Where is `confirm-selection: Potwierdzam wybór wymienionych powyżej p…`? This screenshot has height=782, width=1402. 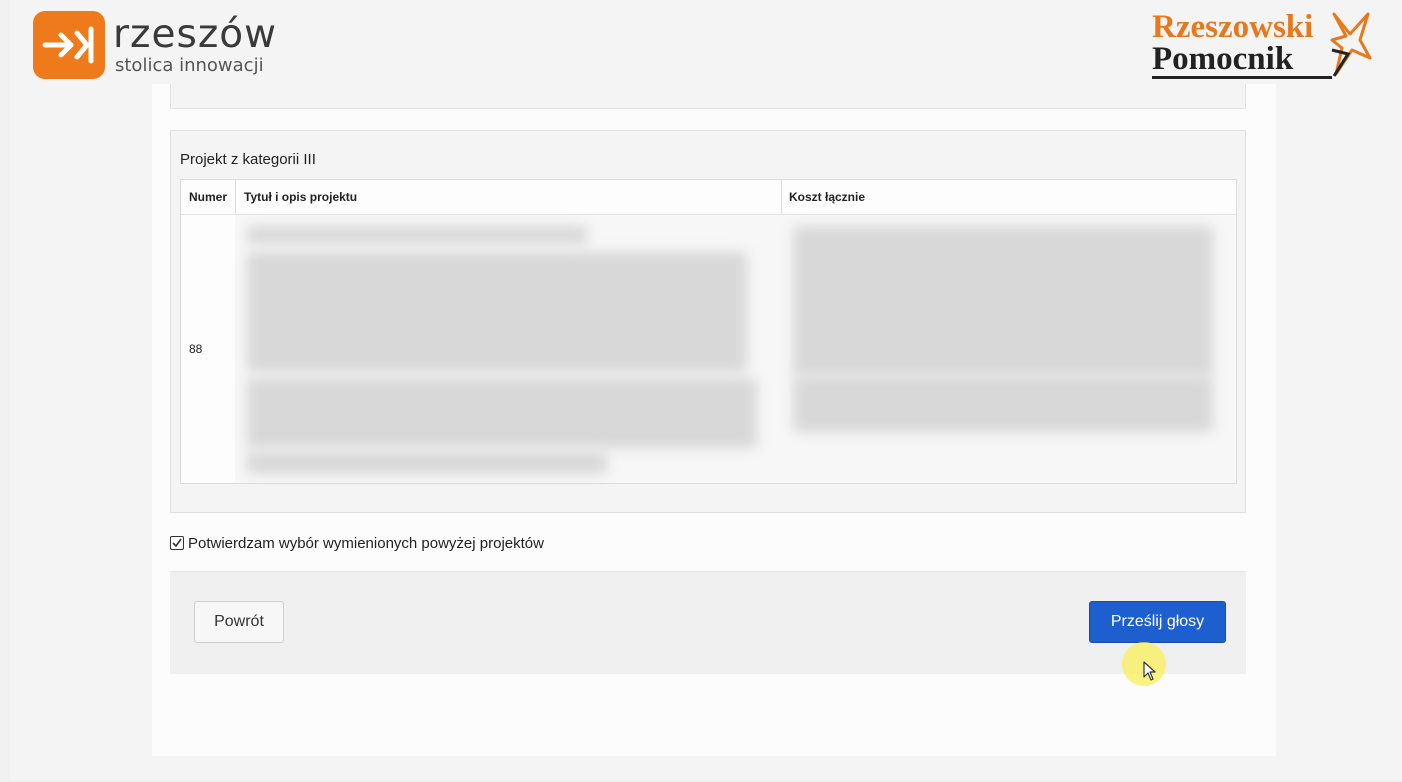
confirm-selection: Potwierdzam wybór wymienionych powyżej p… is located at coordinates (357, 543).